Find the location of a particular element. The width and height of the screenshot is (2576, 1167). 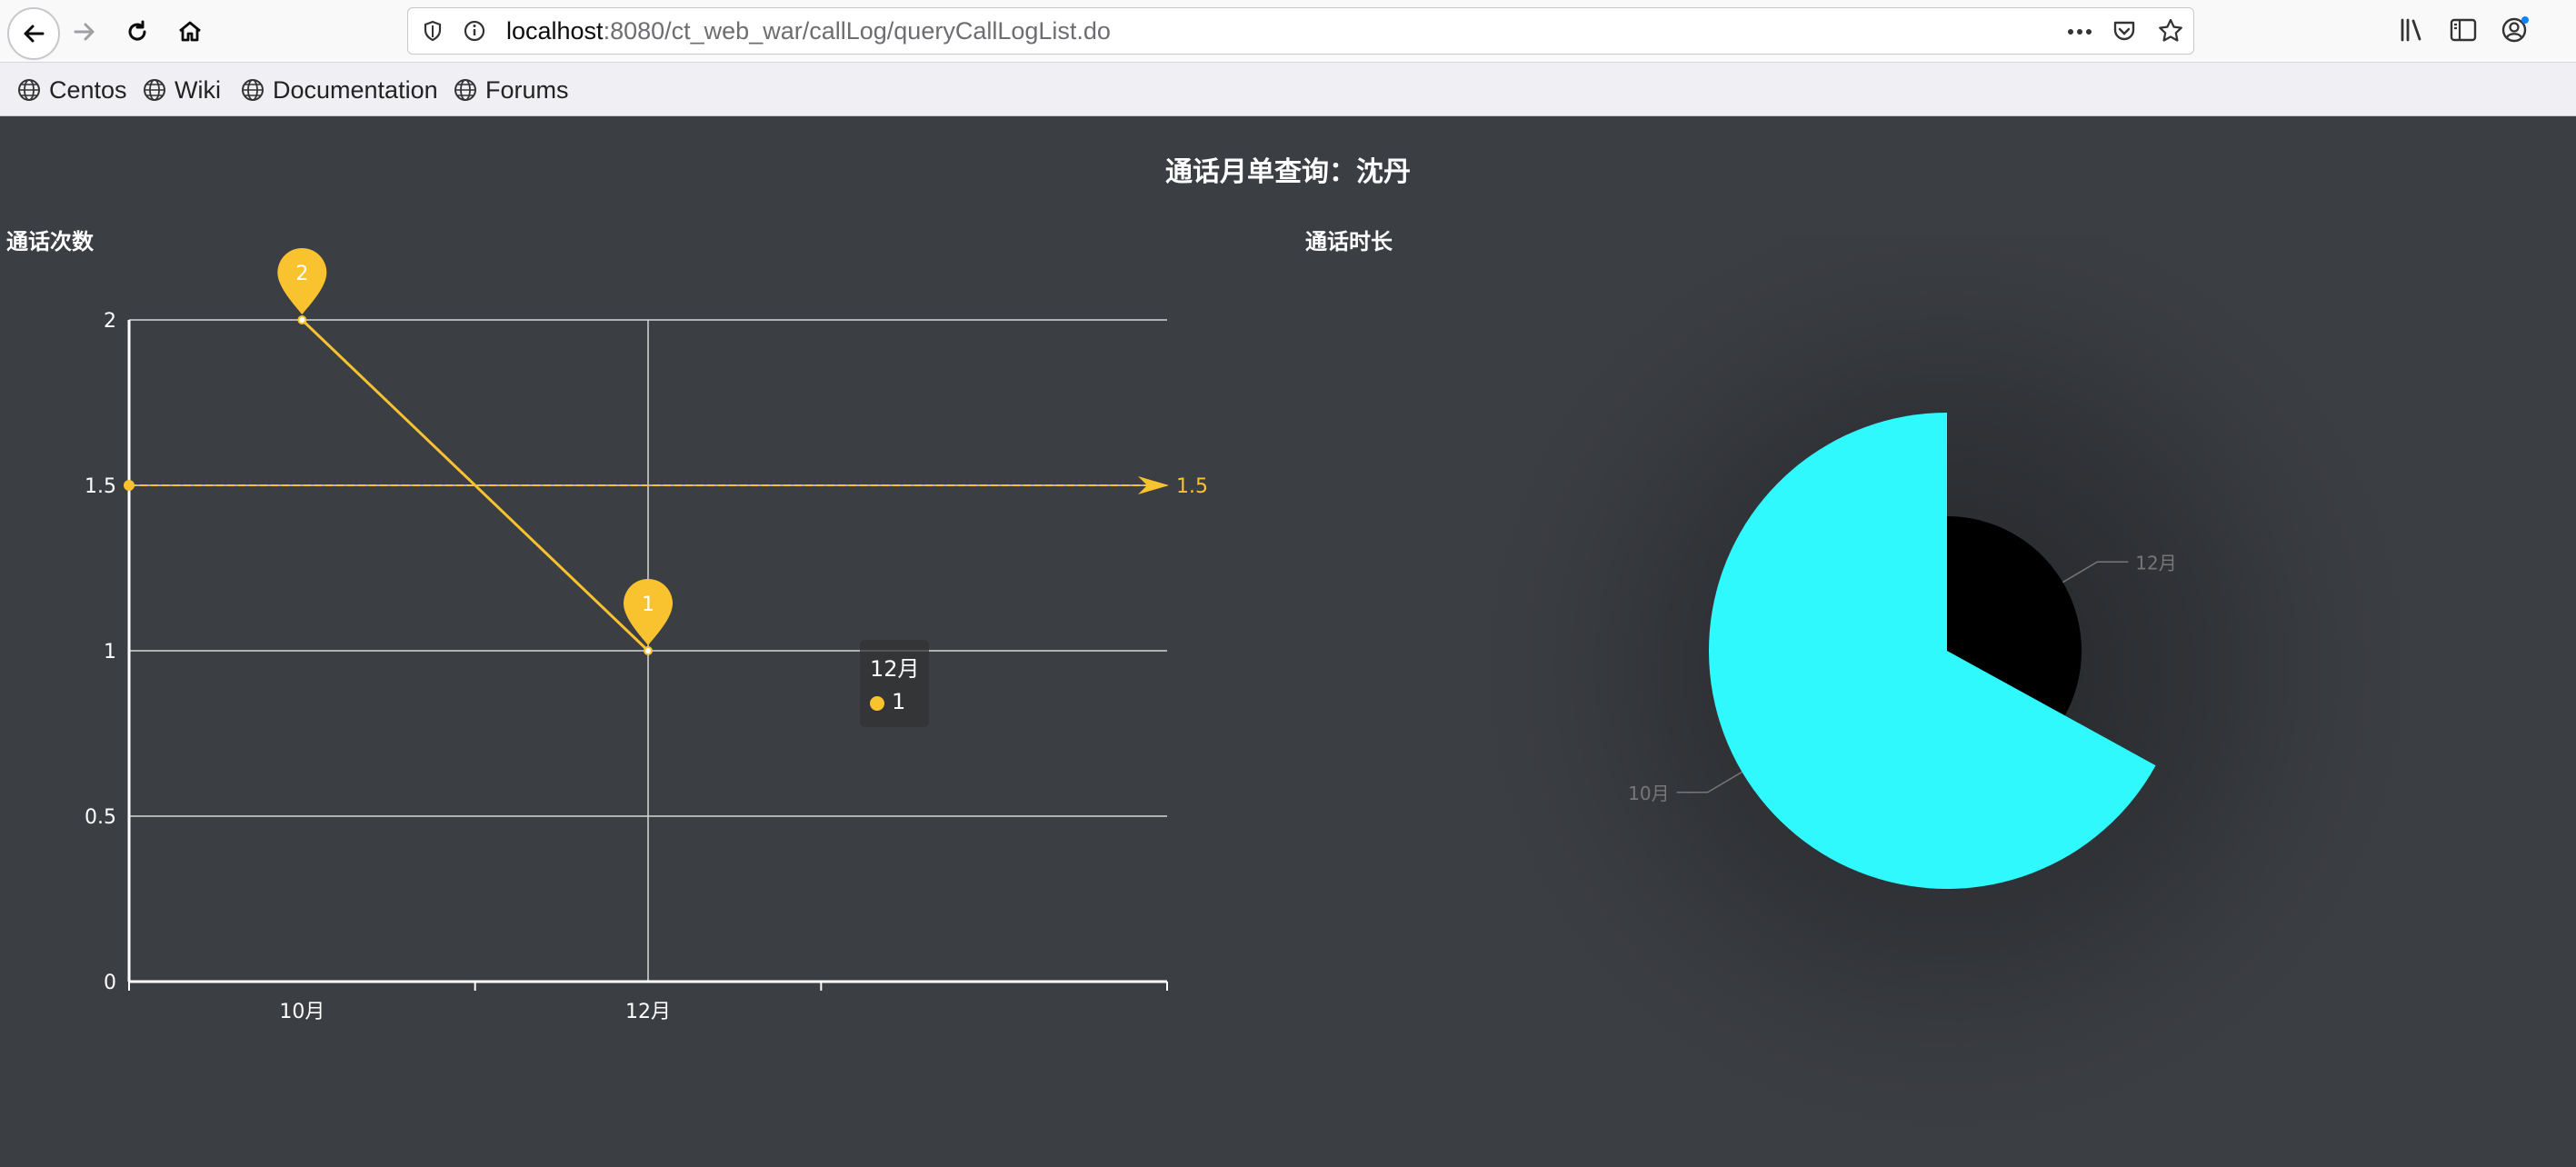

back-button is located at coordinates (33, 33).